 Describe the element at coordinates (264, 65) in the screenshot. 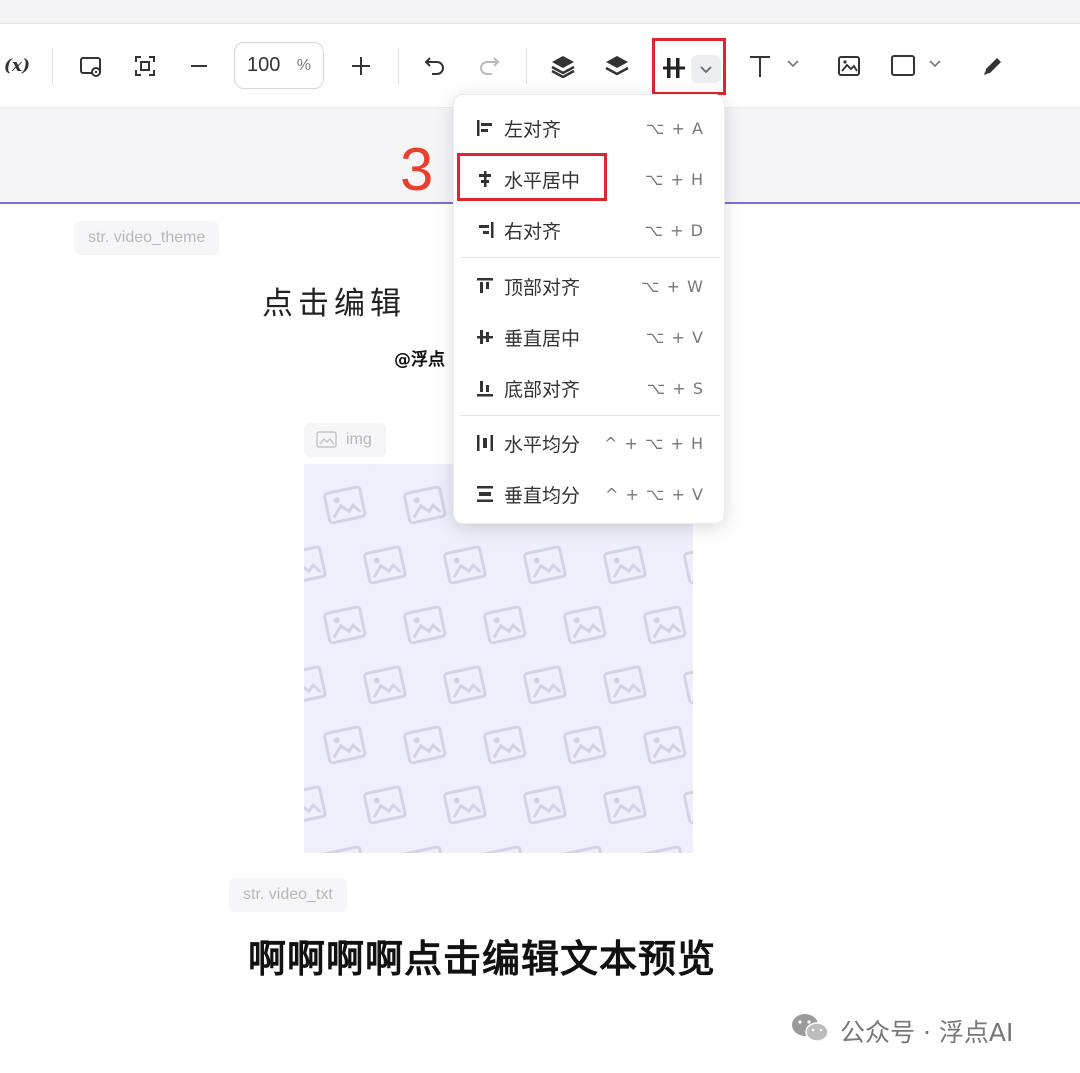

I see `zoom-value: 100` at that location.